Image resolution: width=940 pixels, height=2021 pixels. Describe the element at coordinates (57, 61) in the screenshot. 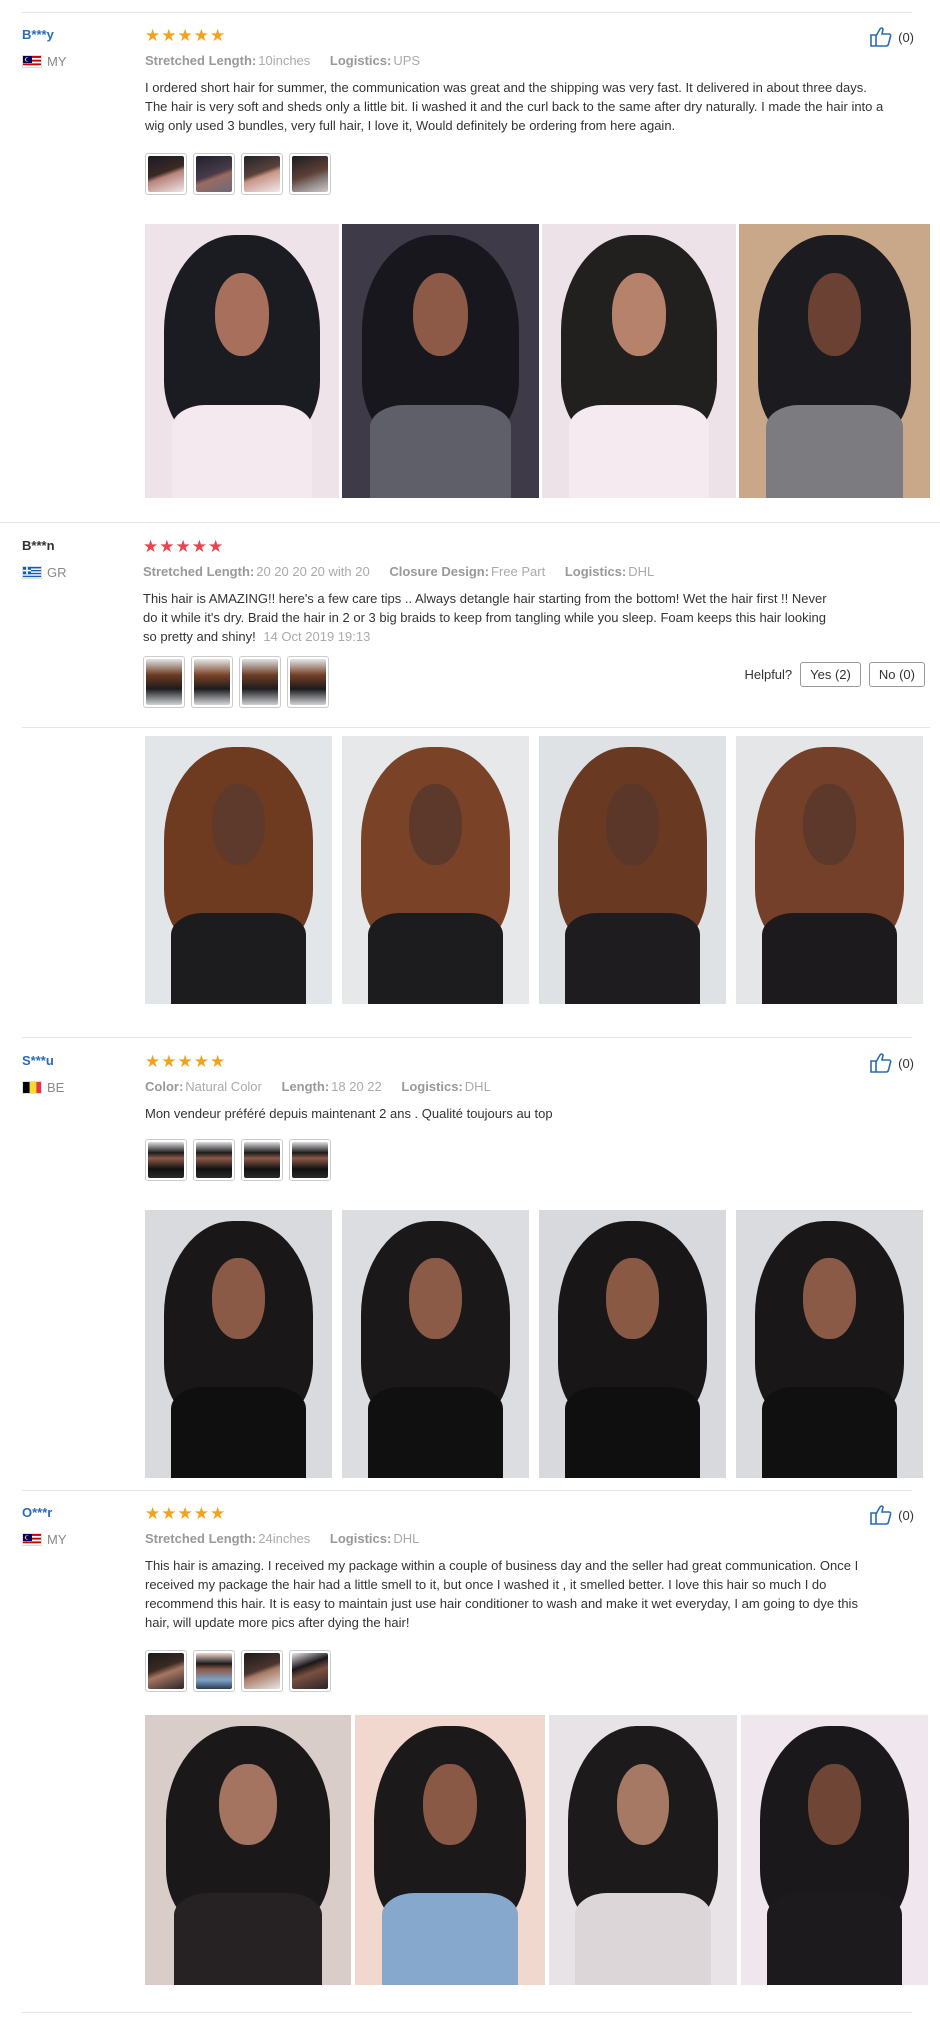

I see `country-code: MY` at that location.